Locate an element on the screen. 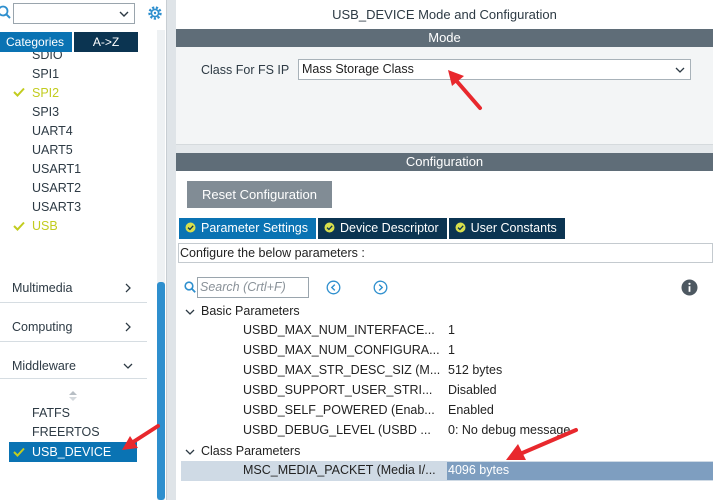 Image resolution: width=713 pixels, height=500 pixels. mode-header: Mode is located at coordinates (444, 38).